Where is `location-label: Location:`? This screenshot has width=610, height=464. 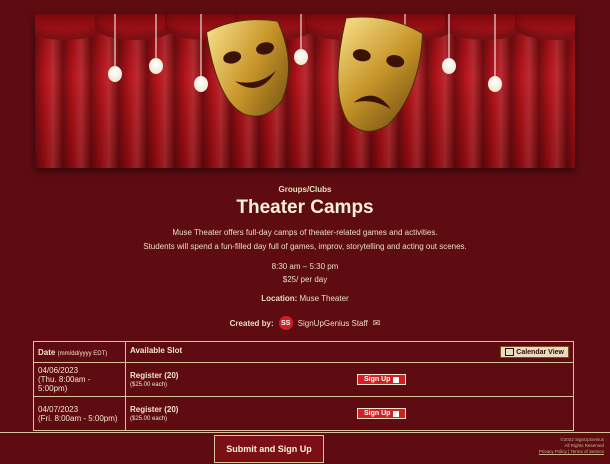
location-label: Location: is located at coordinates (279, 298).